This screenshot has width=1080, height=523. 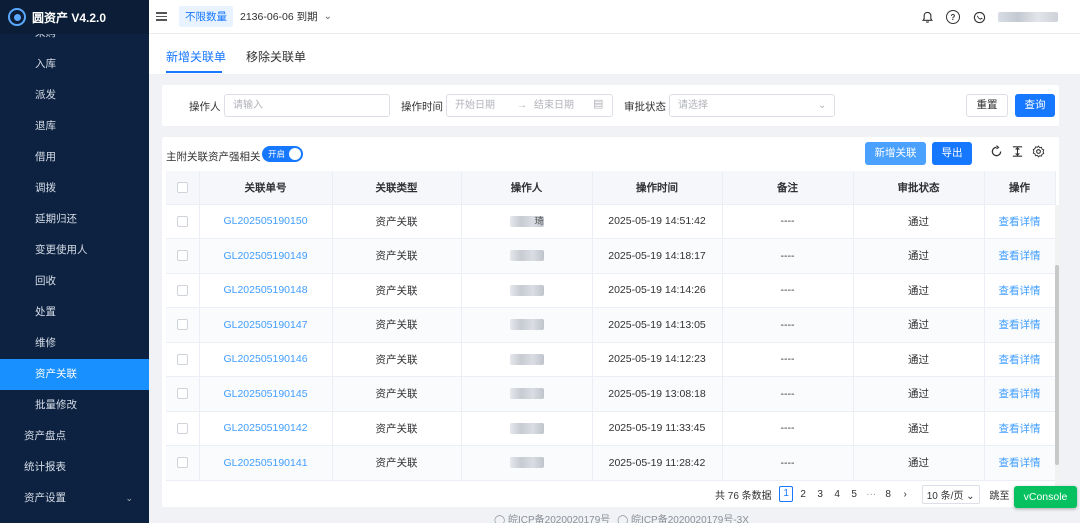 I want to click on page-size-select: 10 条/页 ⌄, so click(x=950, y=494).